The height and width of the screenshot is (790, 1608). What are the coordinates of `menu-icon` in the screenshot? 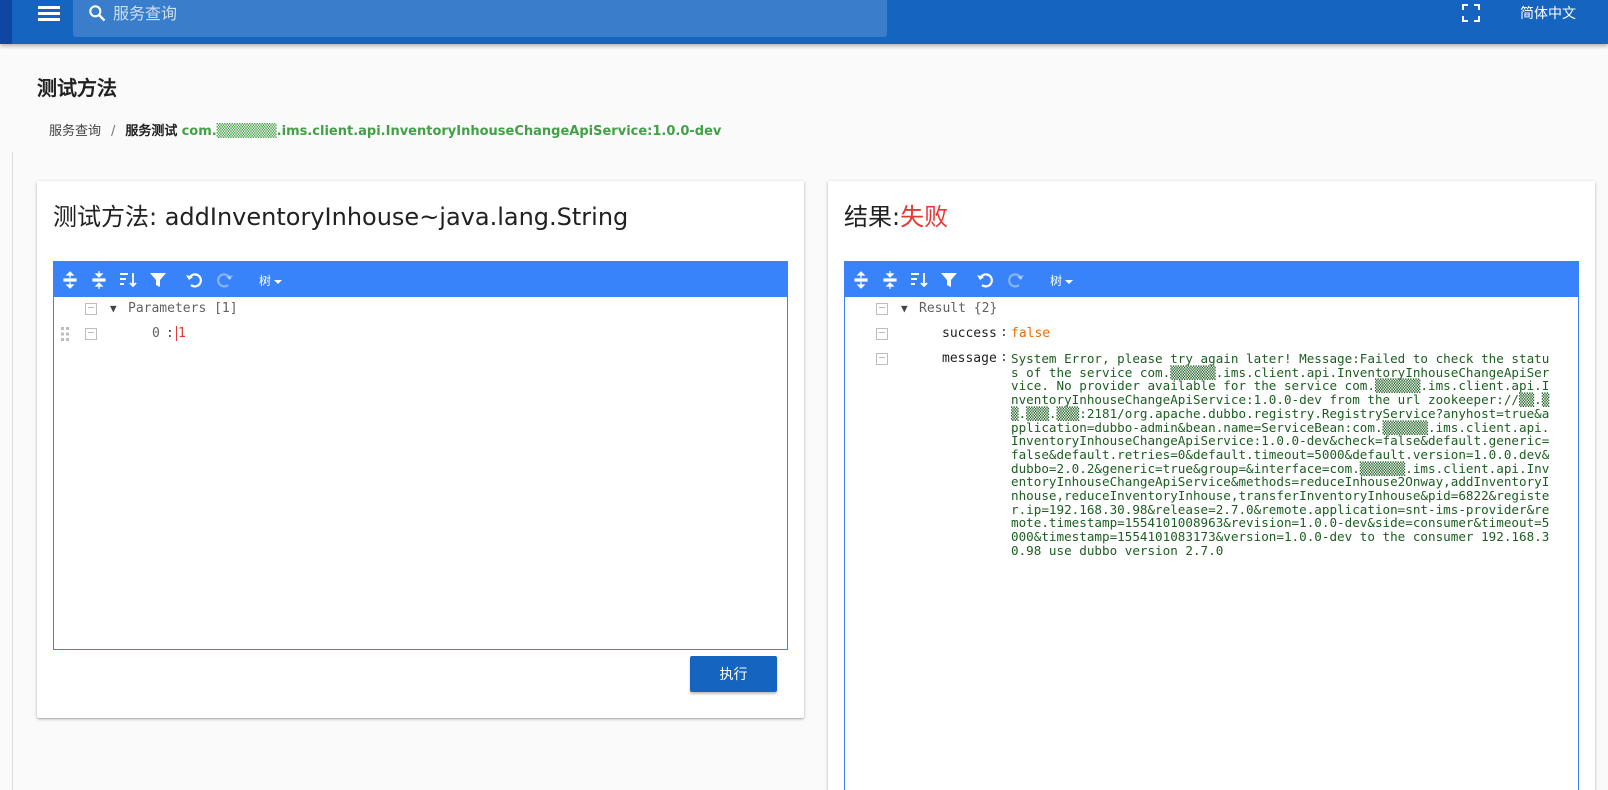 It's located at (49, 13).